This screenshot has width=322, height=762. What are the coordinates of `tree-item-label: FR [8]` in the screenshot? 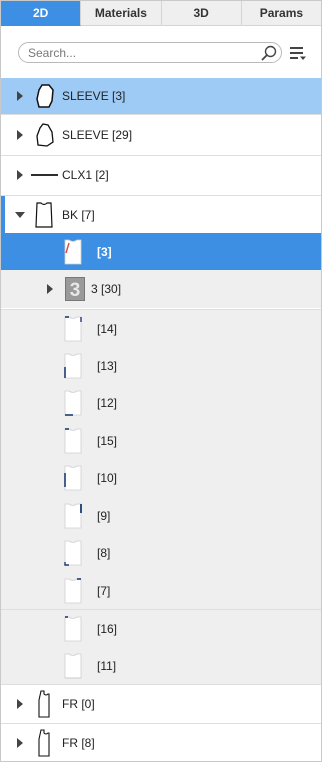 It's located at (78, 742).